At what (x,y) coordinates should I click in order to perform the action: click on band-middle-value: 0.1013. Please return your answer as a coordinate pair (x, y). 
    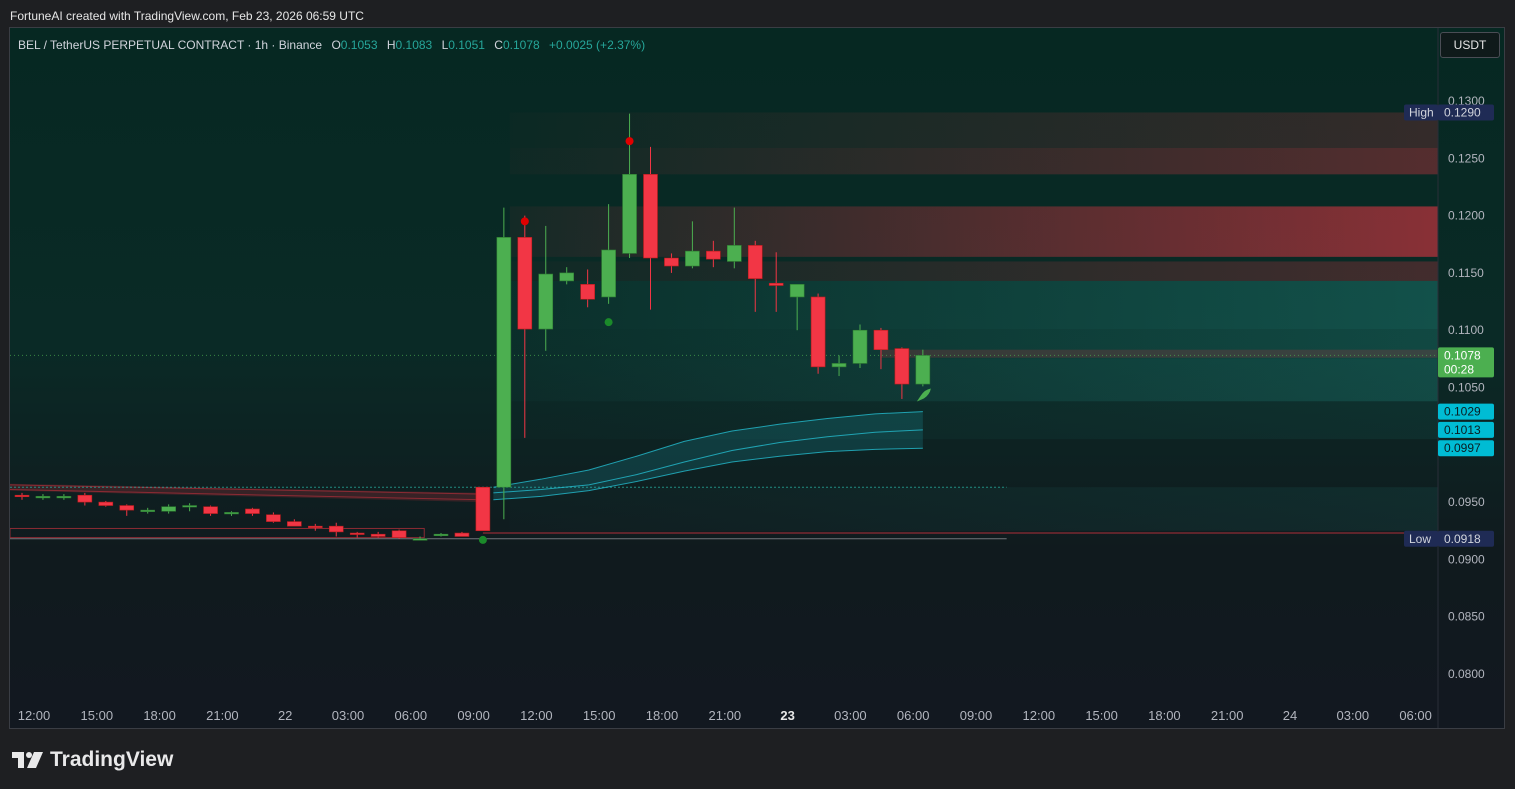
    Looking at the image, I should click on (1462, 430).